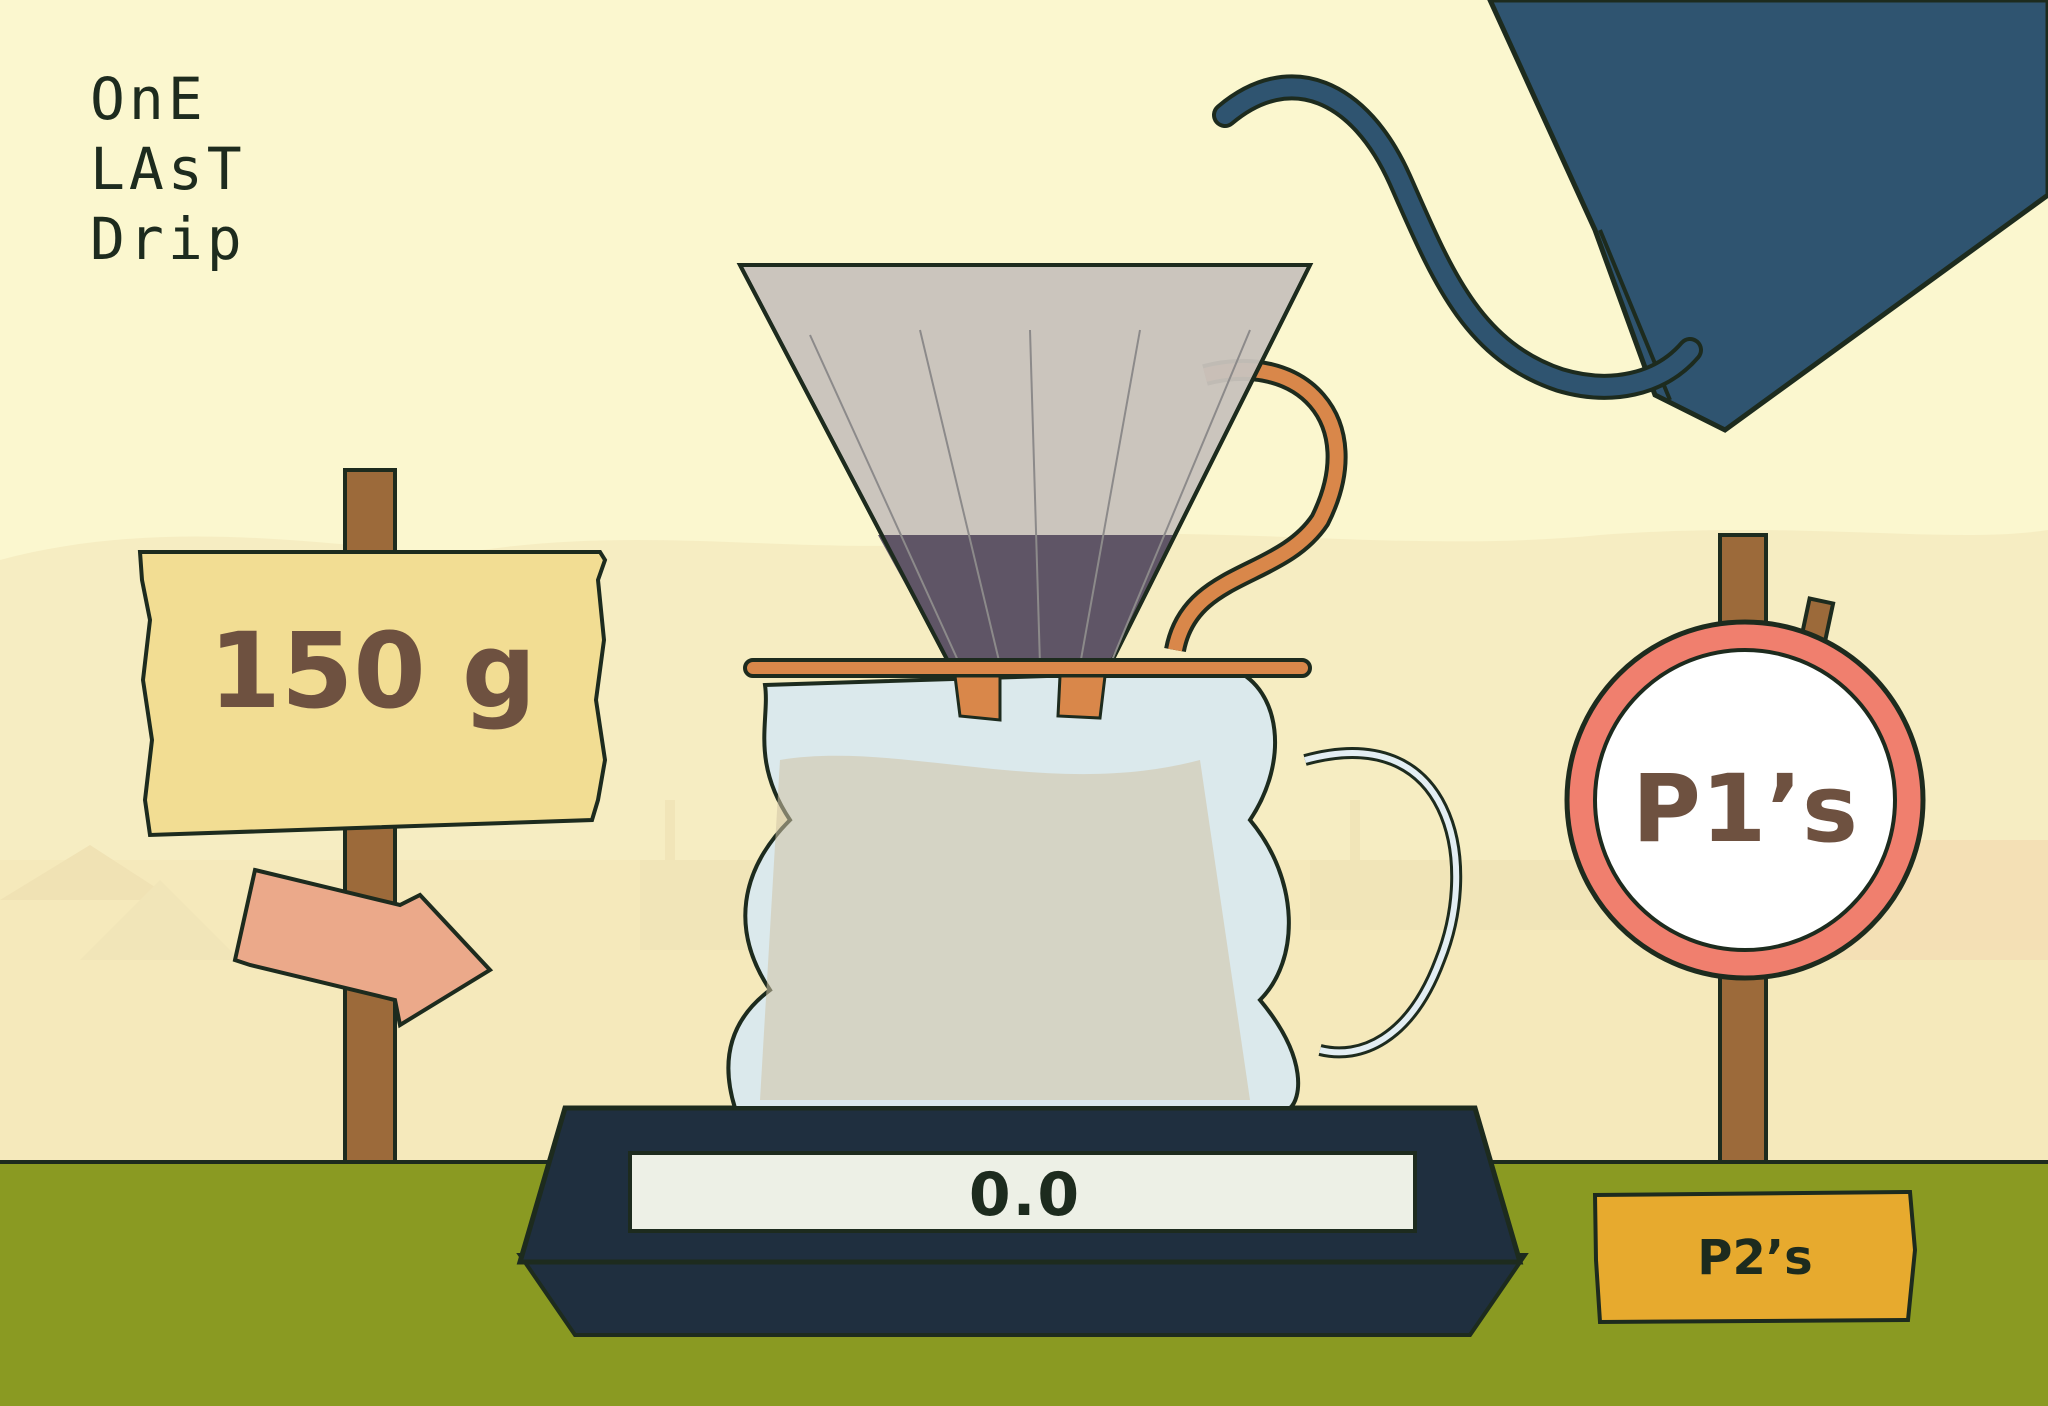 The image size is (2048, 1406). I want to click on one-last-drip-logo: OnE LAsT Drip, so click(210, 175).